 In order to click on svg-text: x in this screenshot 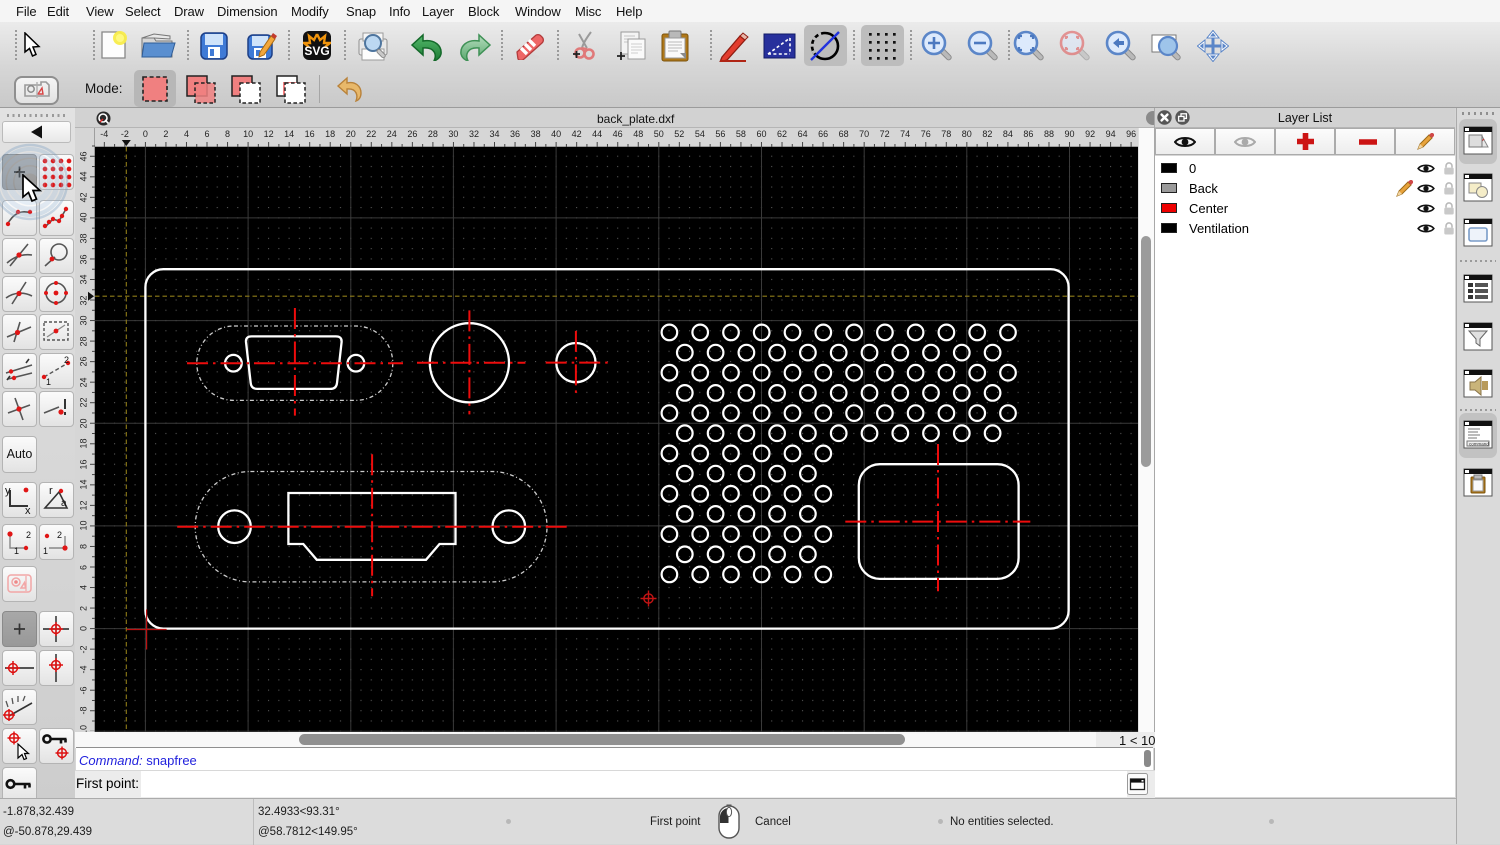, I will do `click(28, 511)`.